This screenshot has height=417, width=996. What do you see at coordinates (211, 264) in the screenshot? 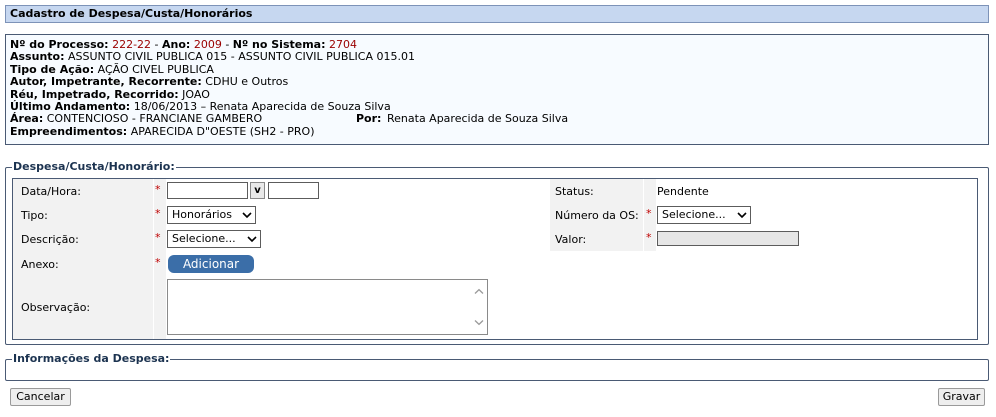
I see `add-attachment-button: Adicionar` at bounding box center [211, 264].